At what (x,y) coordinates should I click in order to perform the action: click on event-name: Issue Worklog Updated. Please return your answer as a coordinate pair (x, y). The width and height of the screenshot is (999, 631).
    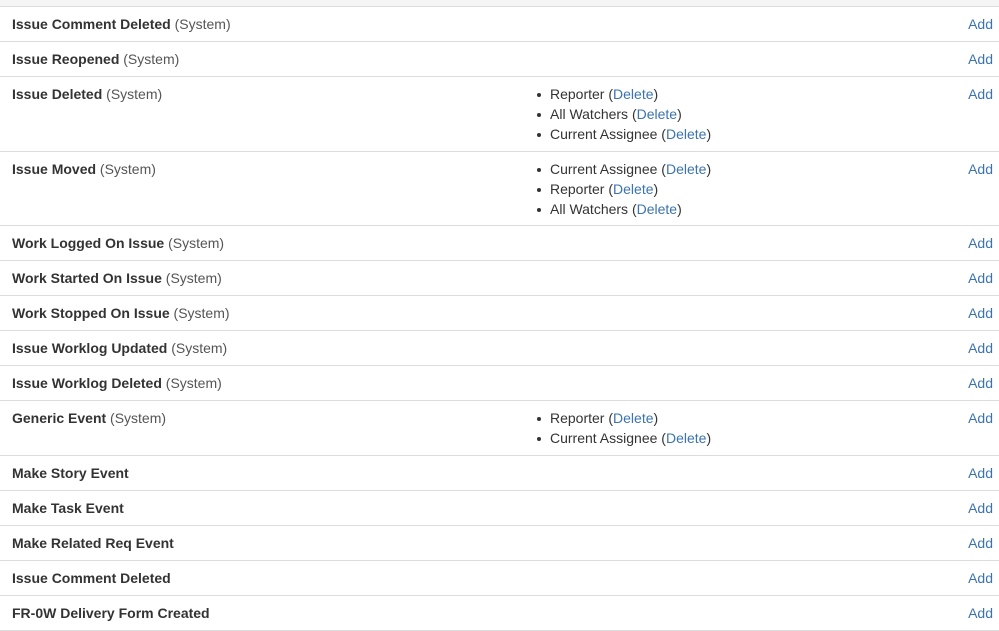
    Looking at the image, I should click on (90, 348).